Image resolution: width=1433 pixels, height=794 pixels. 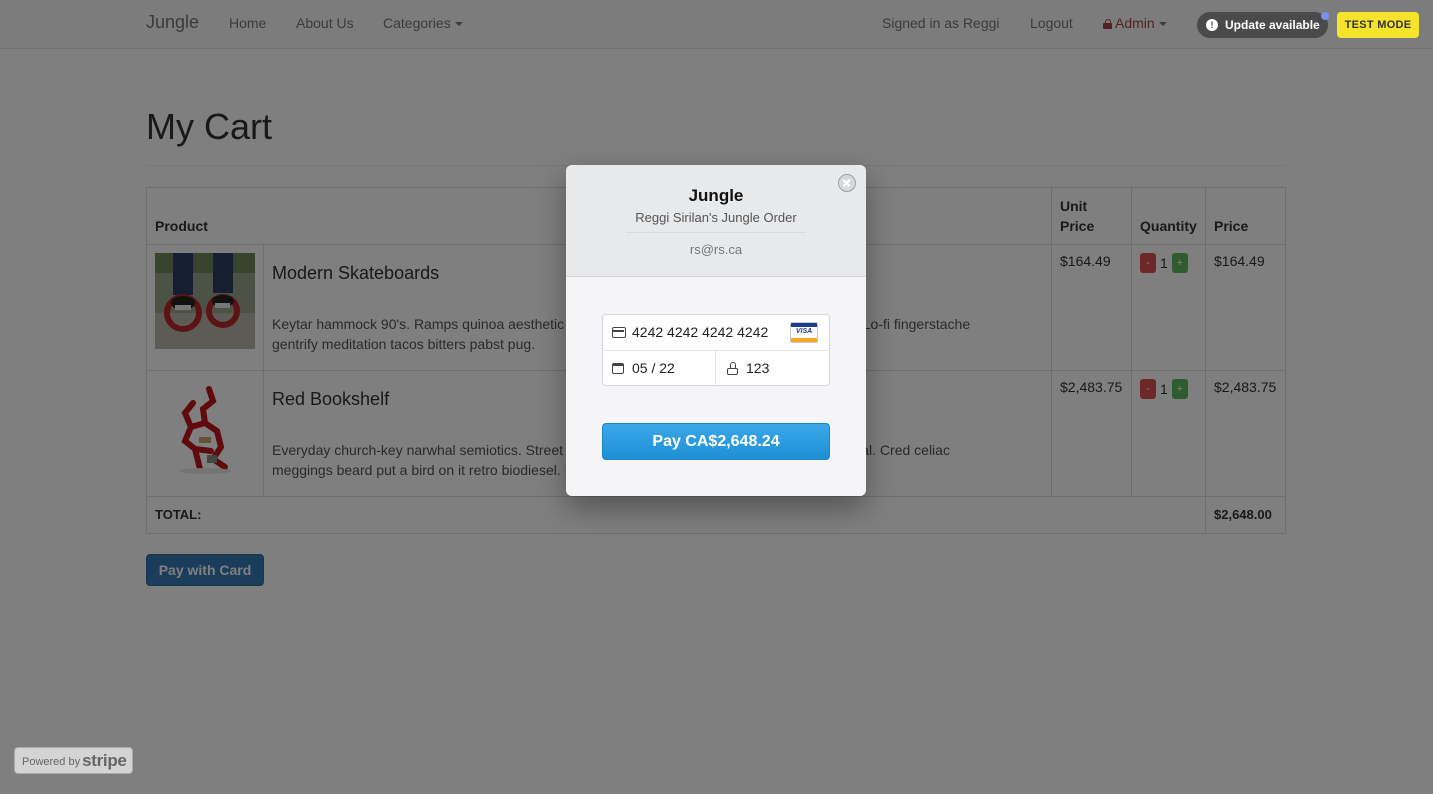 I want to click on expiry-value: 05 / 22, so click(x=653, y=368).